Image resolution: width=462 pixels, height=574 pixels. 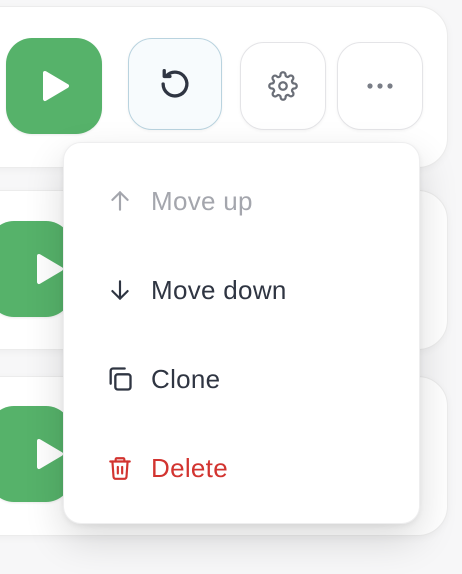 What do you see at coordinates (186, 378) in the screenshot?
I see `menu-item-label: Clone` at bounding box center [186, 378].